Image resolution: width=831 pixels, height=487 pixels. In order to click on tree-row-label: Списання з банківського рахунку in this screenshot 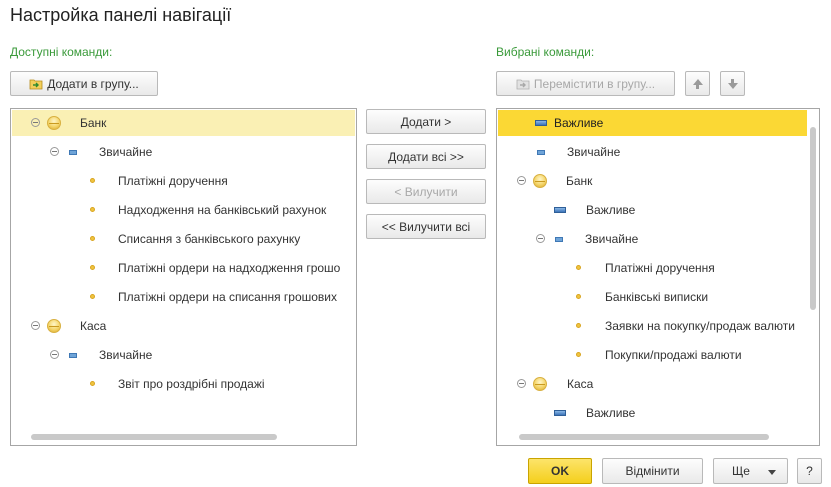, I will do `click(209, 239)`.